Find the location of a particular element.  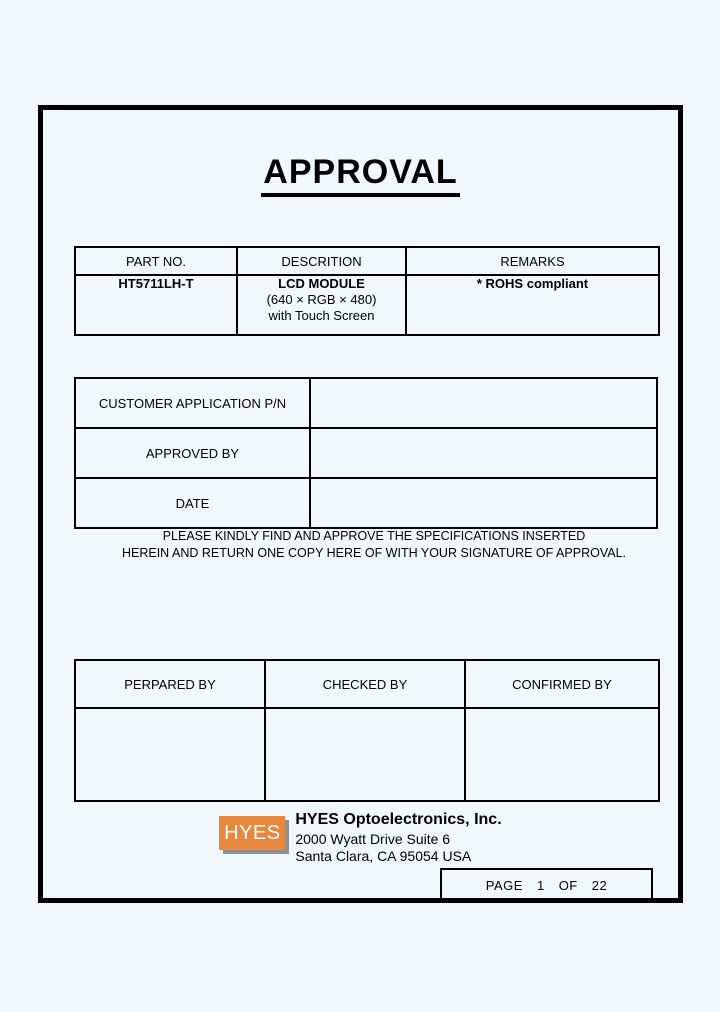

label-approved-by: APPROVED BY is located at coordinates (192, 453).